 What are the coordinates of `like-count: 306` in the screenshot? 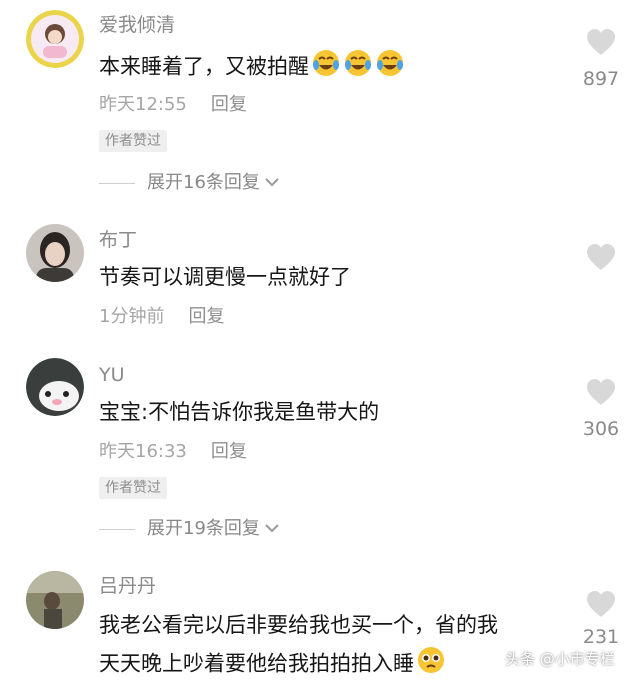 It's located at (601, 429).